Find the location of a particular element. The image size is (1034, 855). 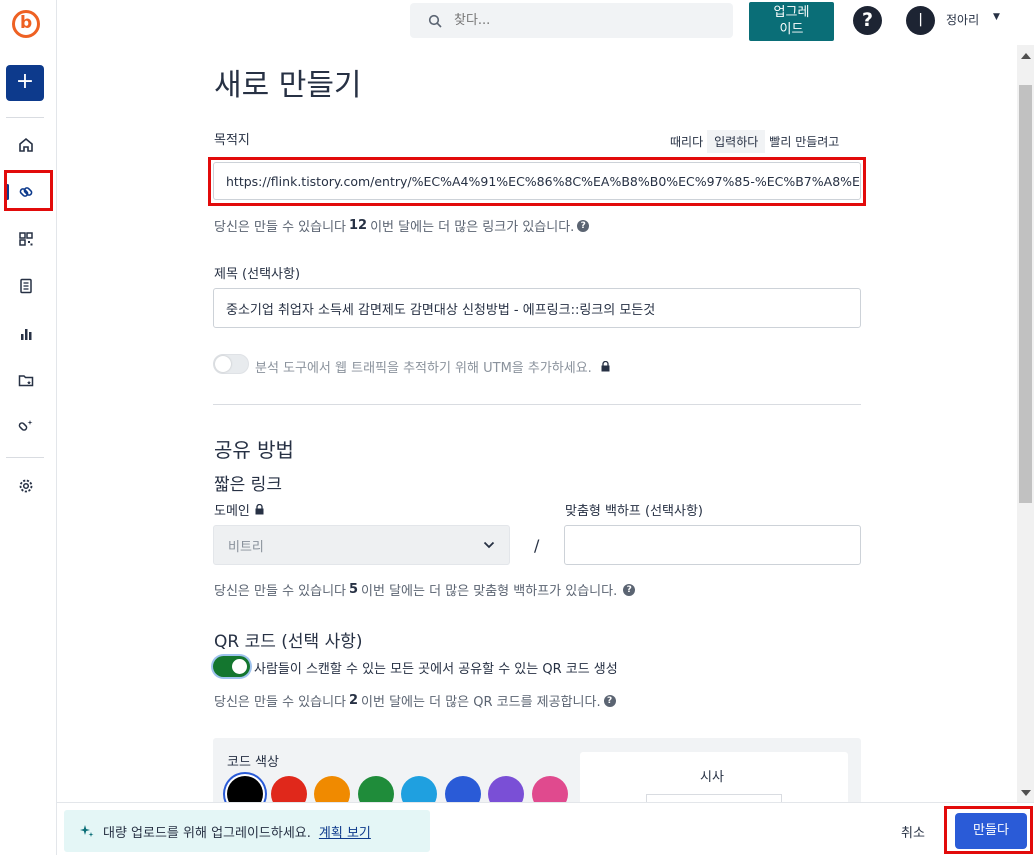

upsell-banner: 대량 업로드를 위해 업그레이드하세요. 계획 보기 is located at coordinates (247, 831).